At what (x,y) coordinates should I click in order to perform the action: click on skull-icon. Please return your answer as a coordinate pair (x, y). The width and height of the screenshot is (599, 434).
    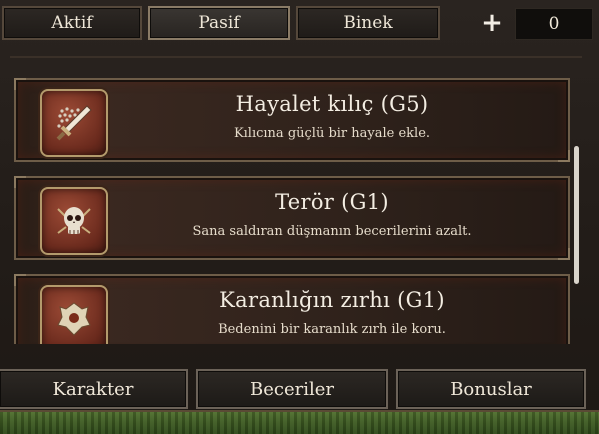
    Looking at the image, I should click on (74, 221).